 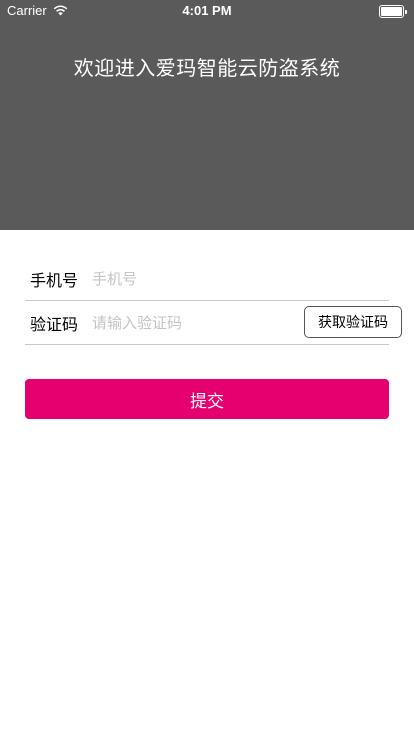 I want to click on get-code-button: 获取验证码, so click(x=353, y=322).